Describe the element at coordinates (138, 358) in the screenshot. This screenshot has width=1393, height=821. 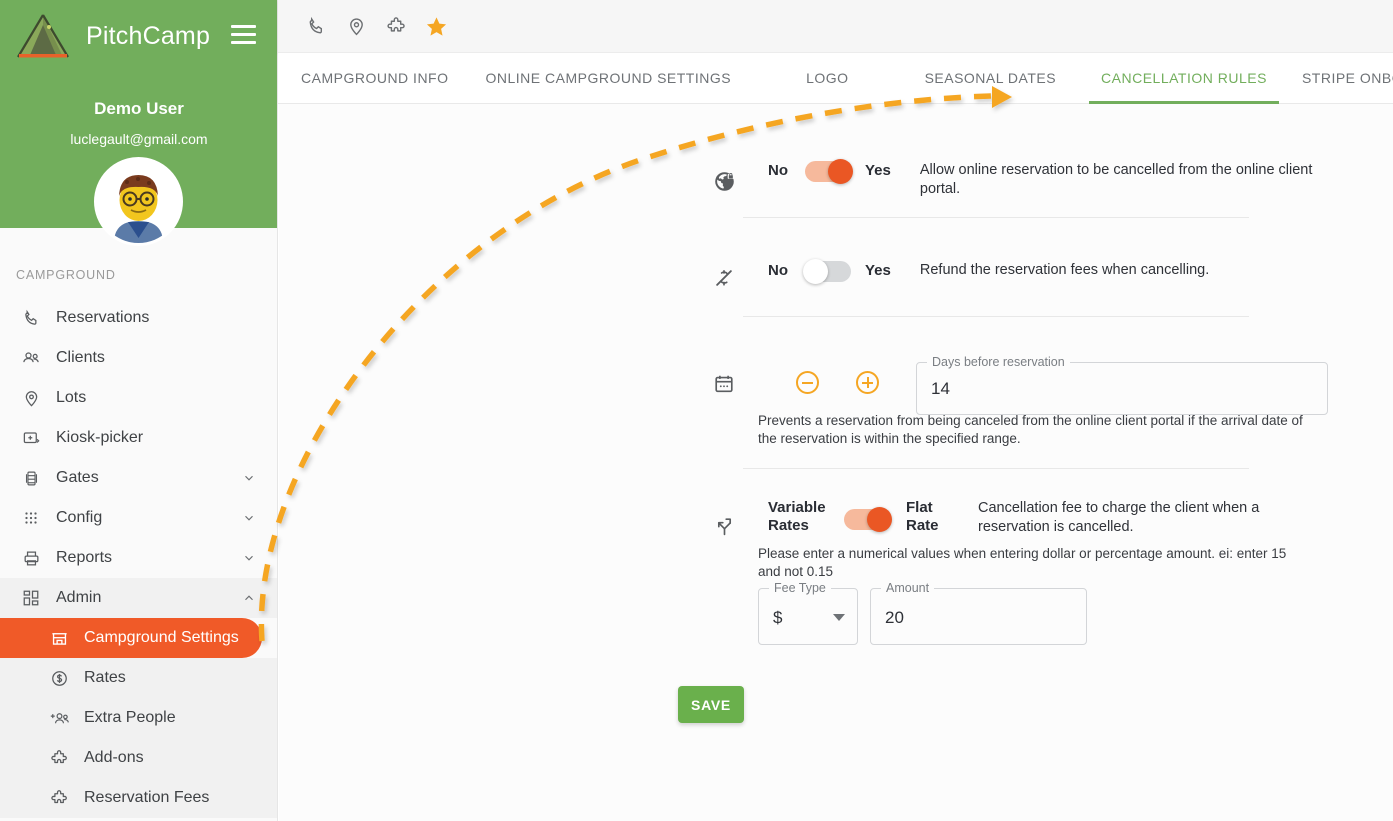
I see `sidebar-item-clients: Clients` at that location.